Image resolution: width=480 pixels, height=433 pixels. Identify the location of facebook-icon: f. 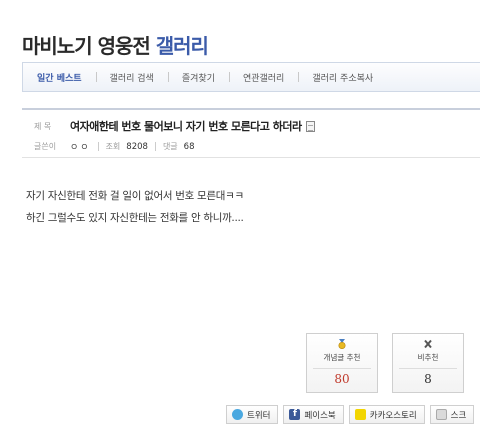
(295, 414).